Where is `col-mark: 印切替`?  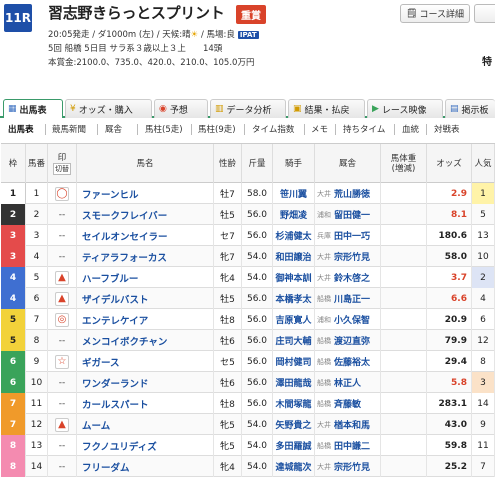 col-mark: 印切替 is located at coordinates (62, 164).